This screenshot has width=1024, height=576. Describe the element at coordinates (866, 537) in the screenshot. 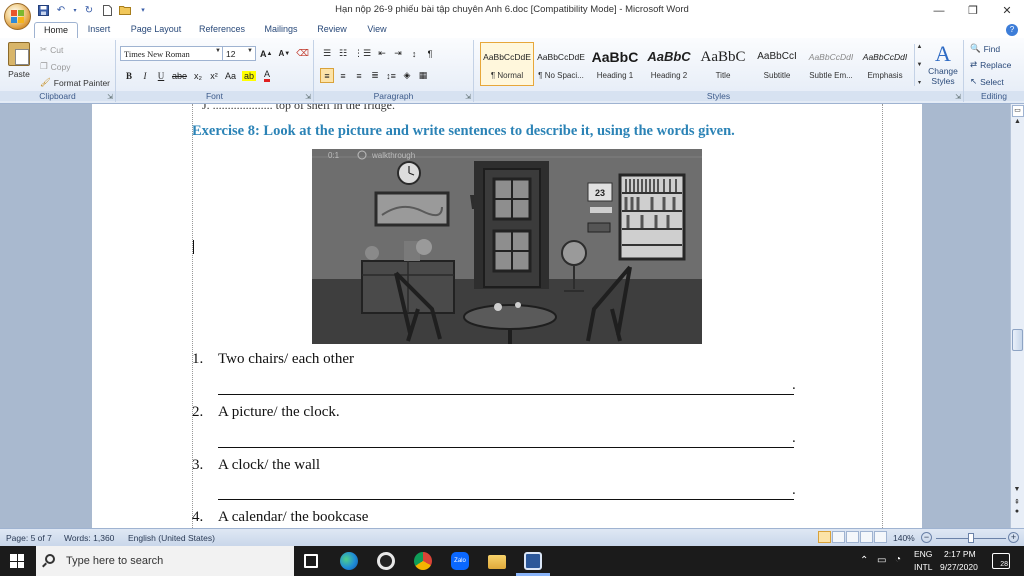

I see `outline-view-icon` at that location.